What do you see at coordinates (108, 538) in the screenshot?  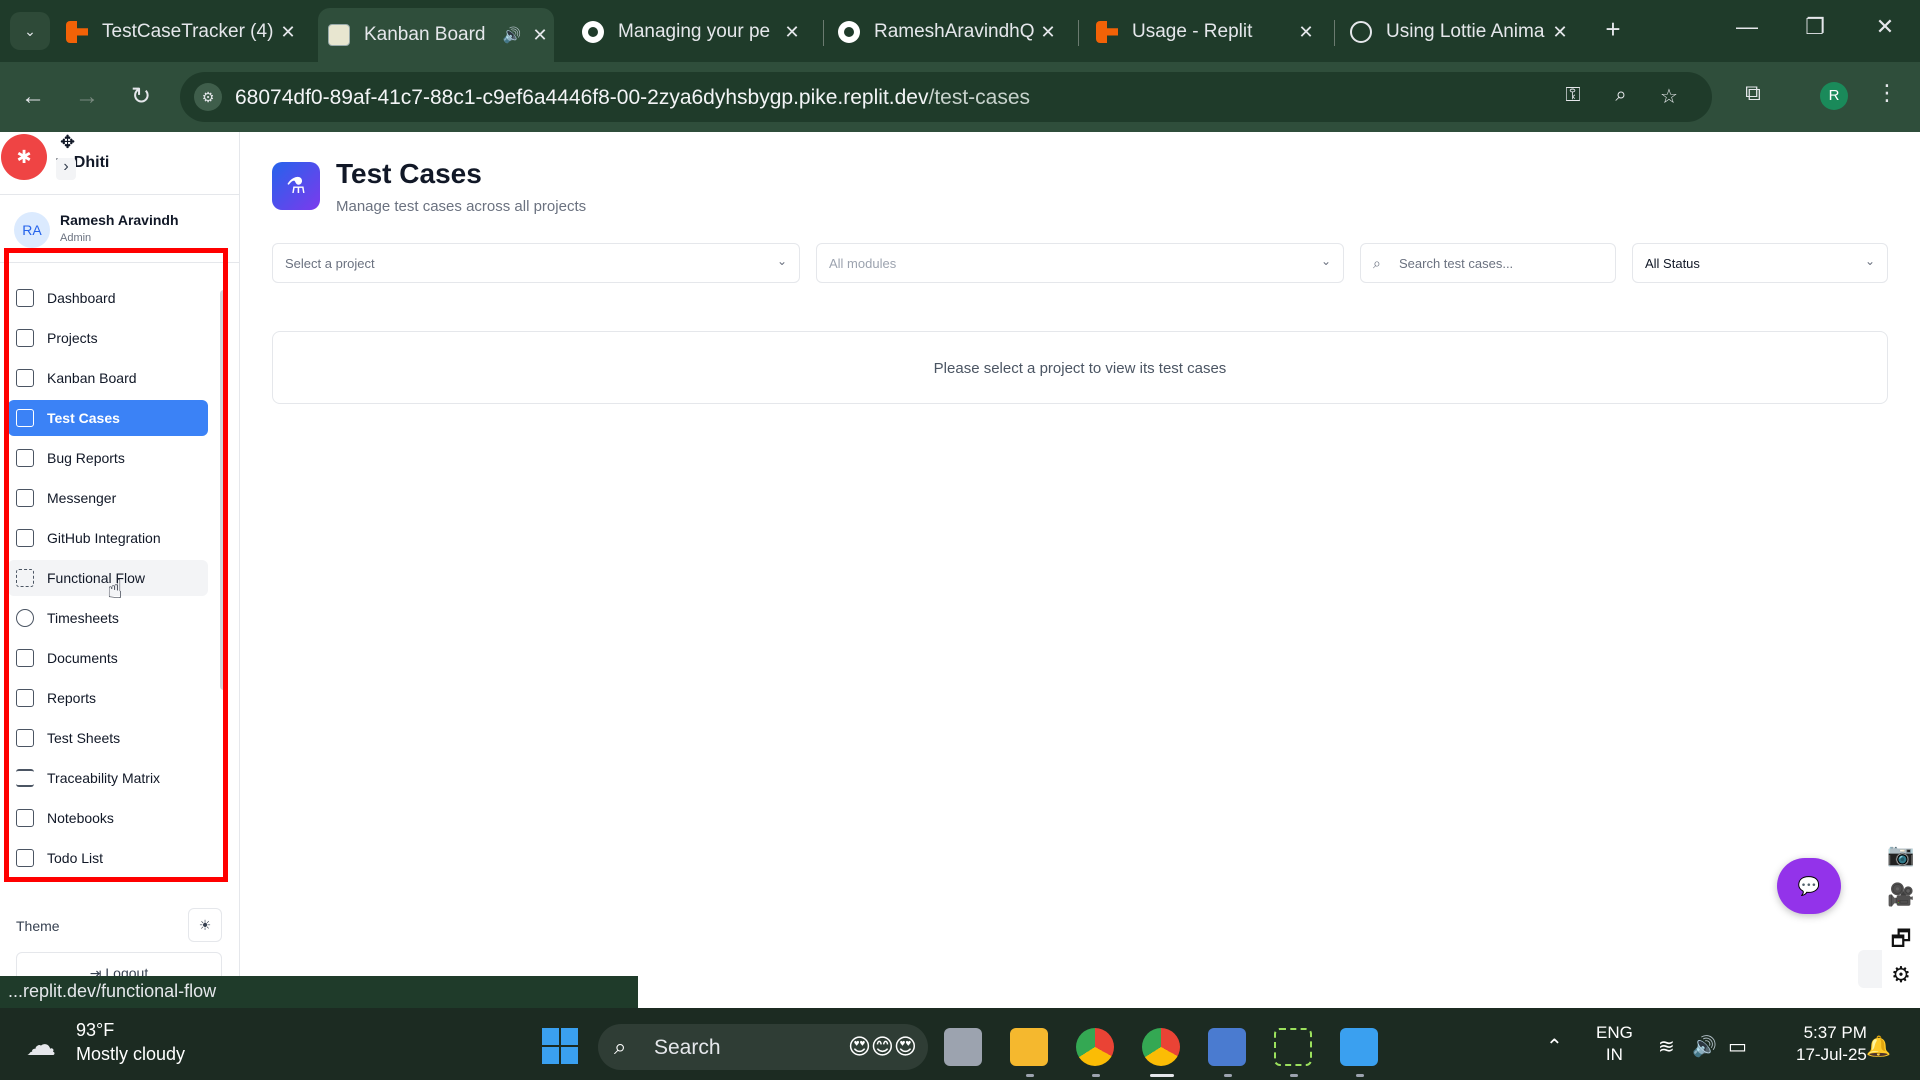 I see `sidebar-item-github-integration: GitHub Integration` at bounding box center [108, 538].